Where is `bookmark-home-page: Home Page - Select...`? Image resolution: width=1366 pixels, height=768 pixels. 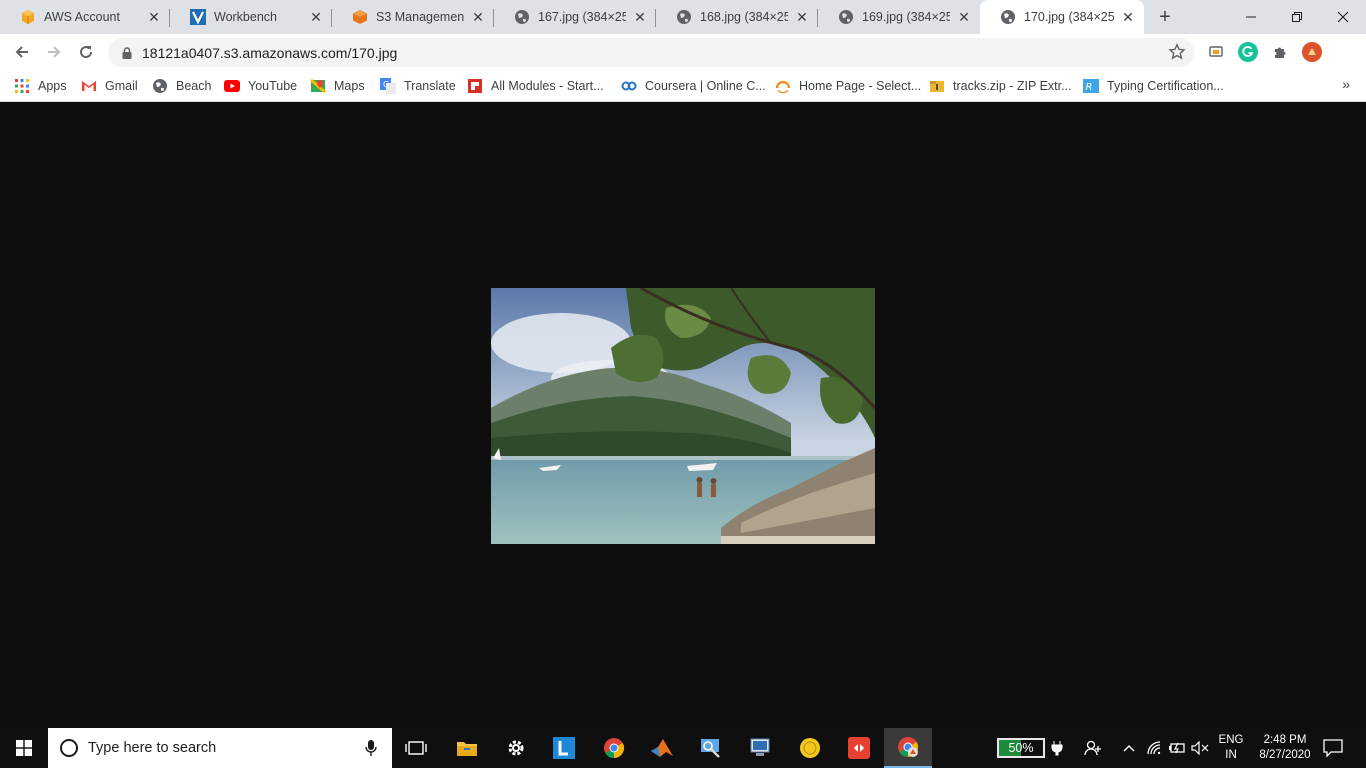
bookmark-home-page: Home Page - Select... is located at coordinates (848, 86).